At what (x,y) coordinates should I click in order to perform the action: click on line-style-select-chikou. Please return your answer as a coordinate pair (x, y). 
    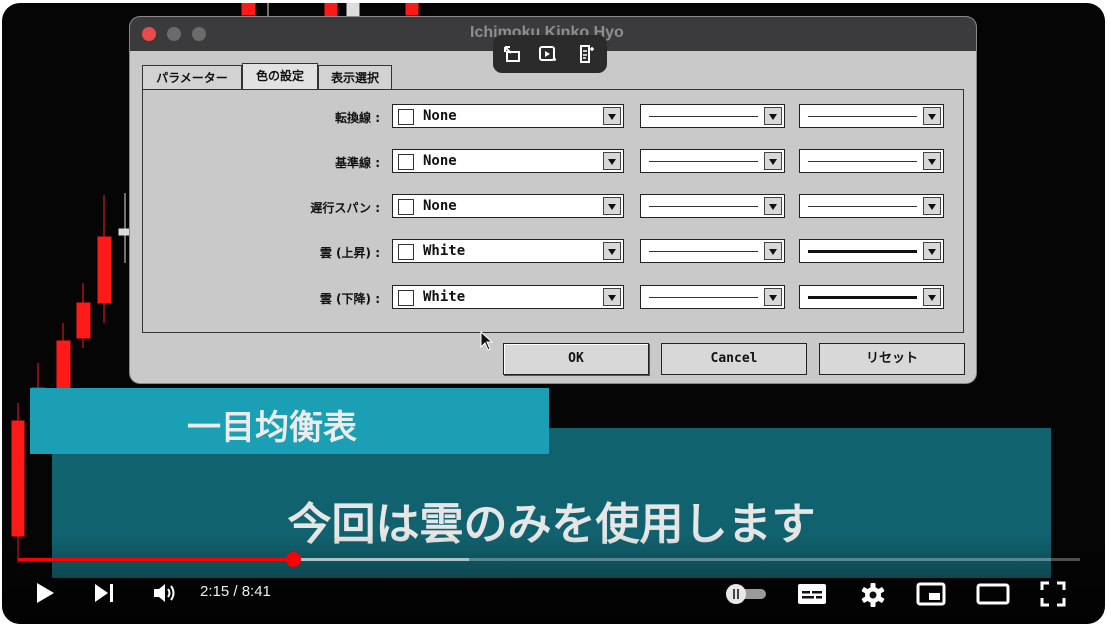
    Looking at the image, I should click on (712, 206).